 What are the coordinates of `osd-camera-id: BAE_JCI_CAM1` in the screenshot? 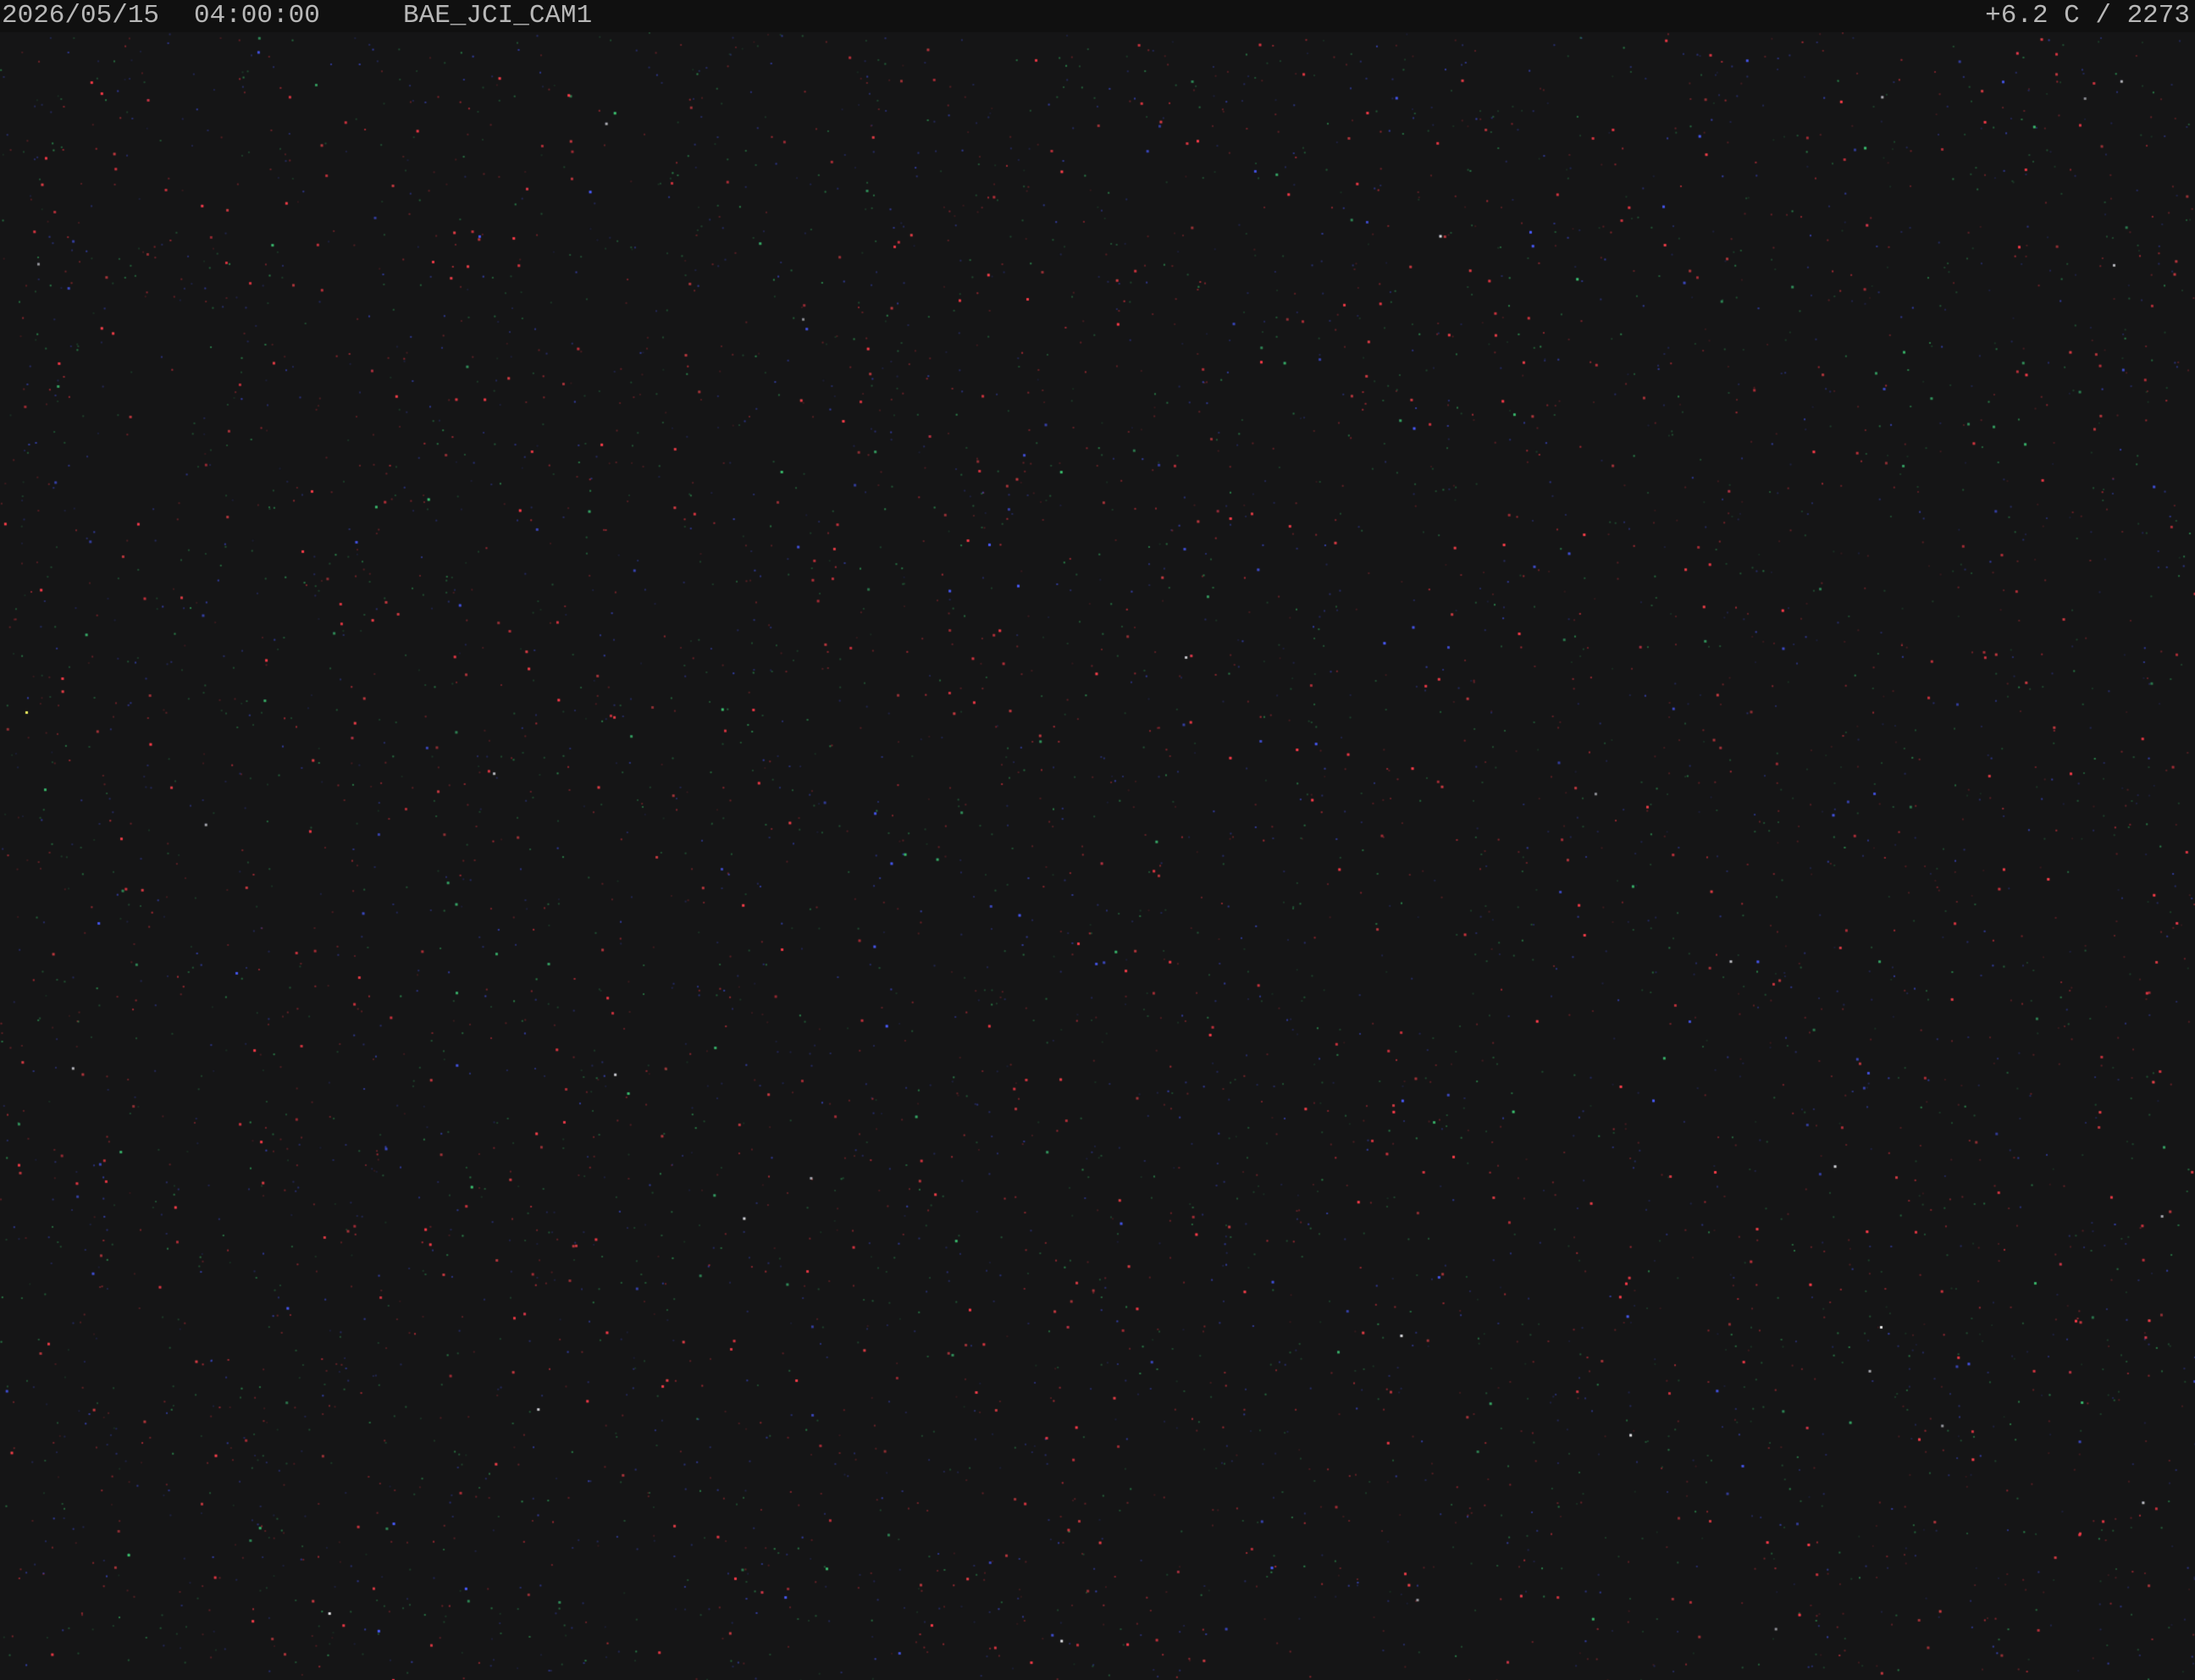 It's located at (498, 15).